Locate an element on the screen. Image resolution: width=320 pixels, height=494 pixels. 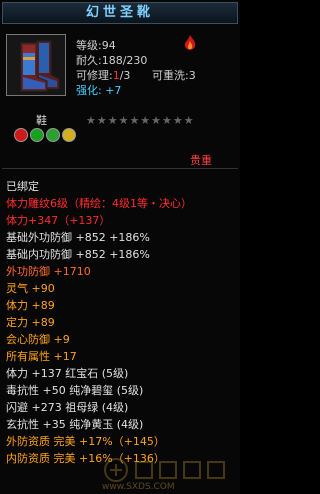
attribute-line: 已绑定 is located at coordinates (22, 186).